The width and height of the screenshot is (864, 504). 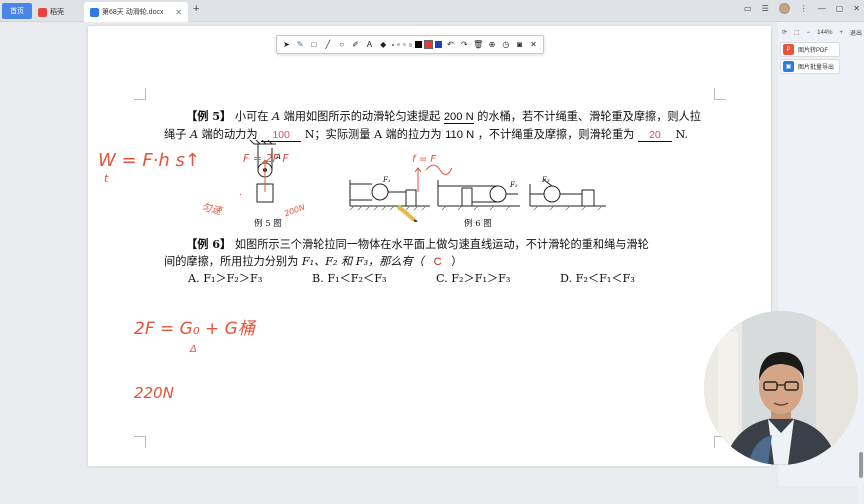 What do you see at coordinates (266, 158) in the screenshot?
I see `handwritten-force-note: F = 2F F` at bounding box center [266, 158].